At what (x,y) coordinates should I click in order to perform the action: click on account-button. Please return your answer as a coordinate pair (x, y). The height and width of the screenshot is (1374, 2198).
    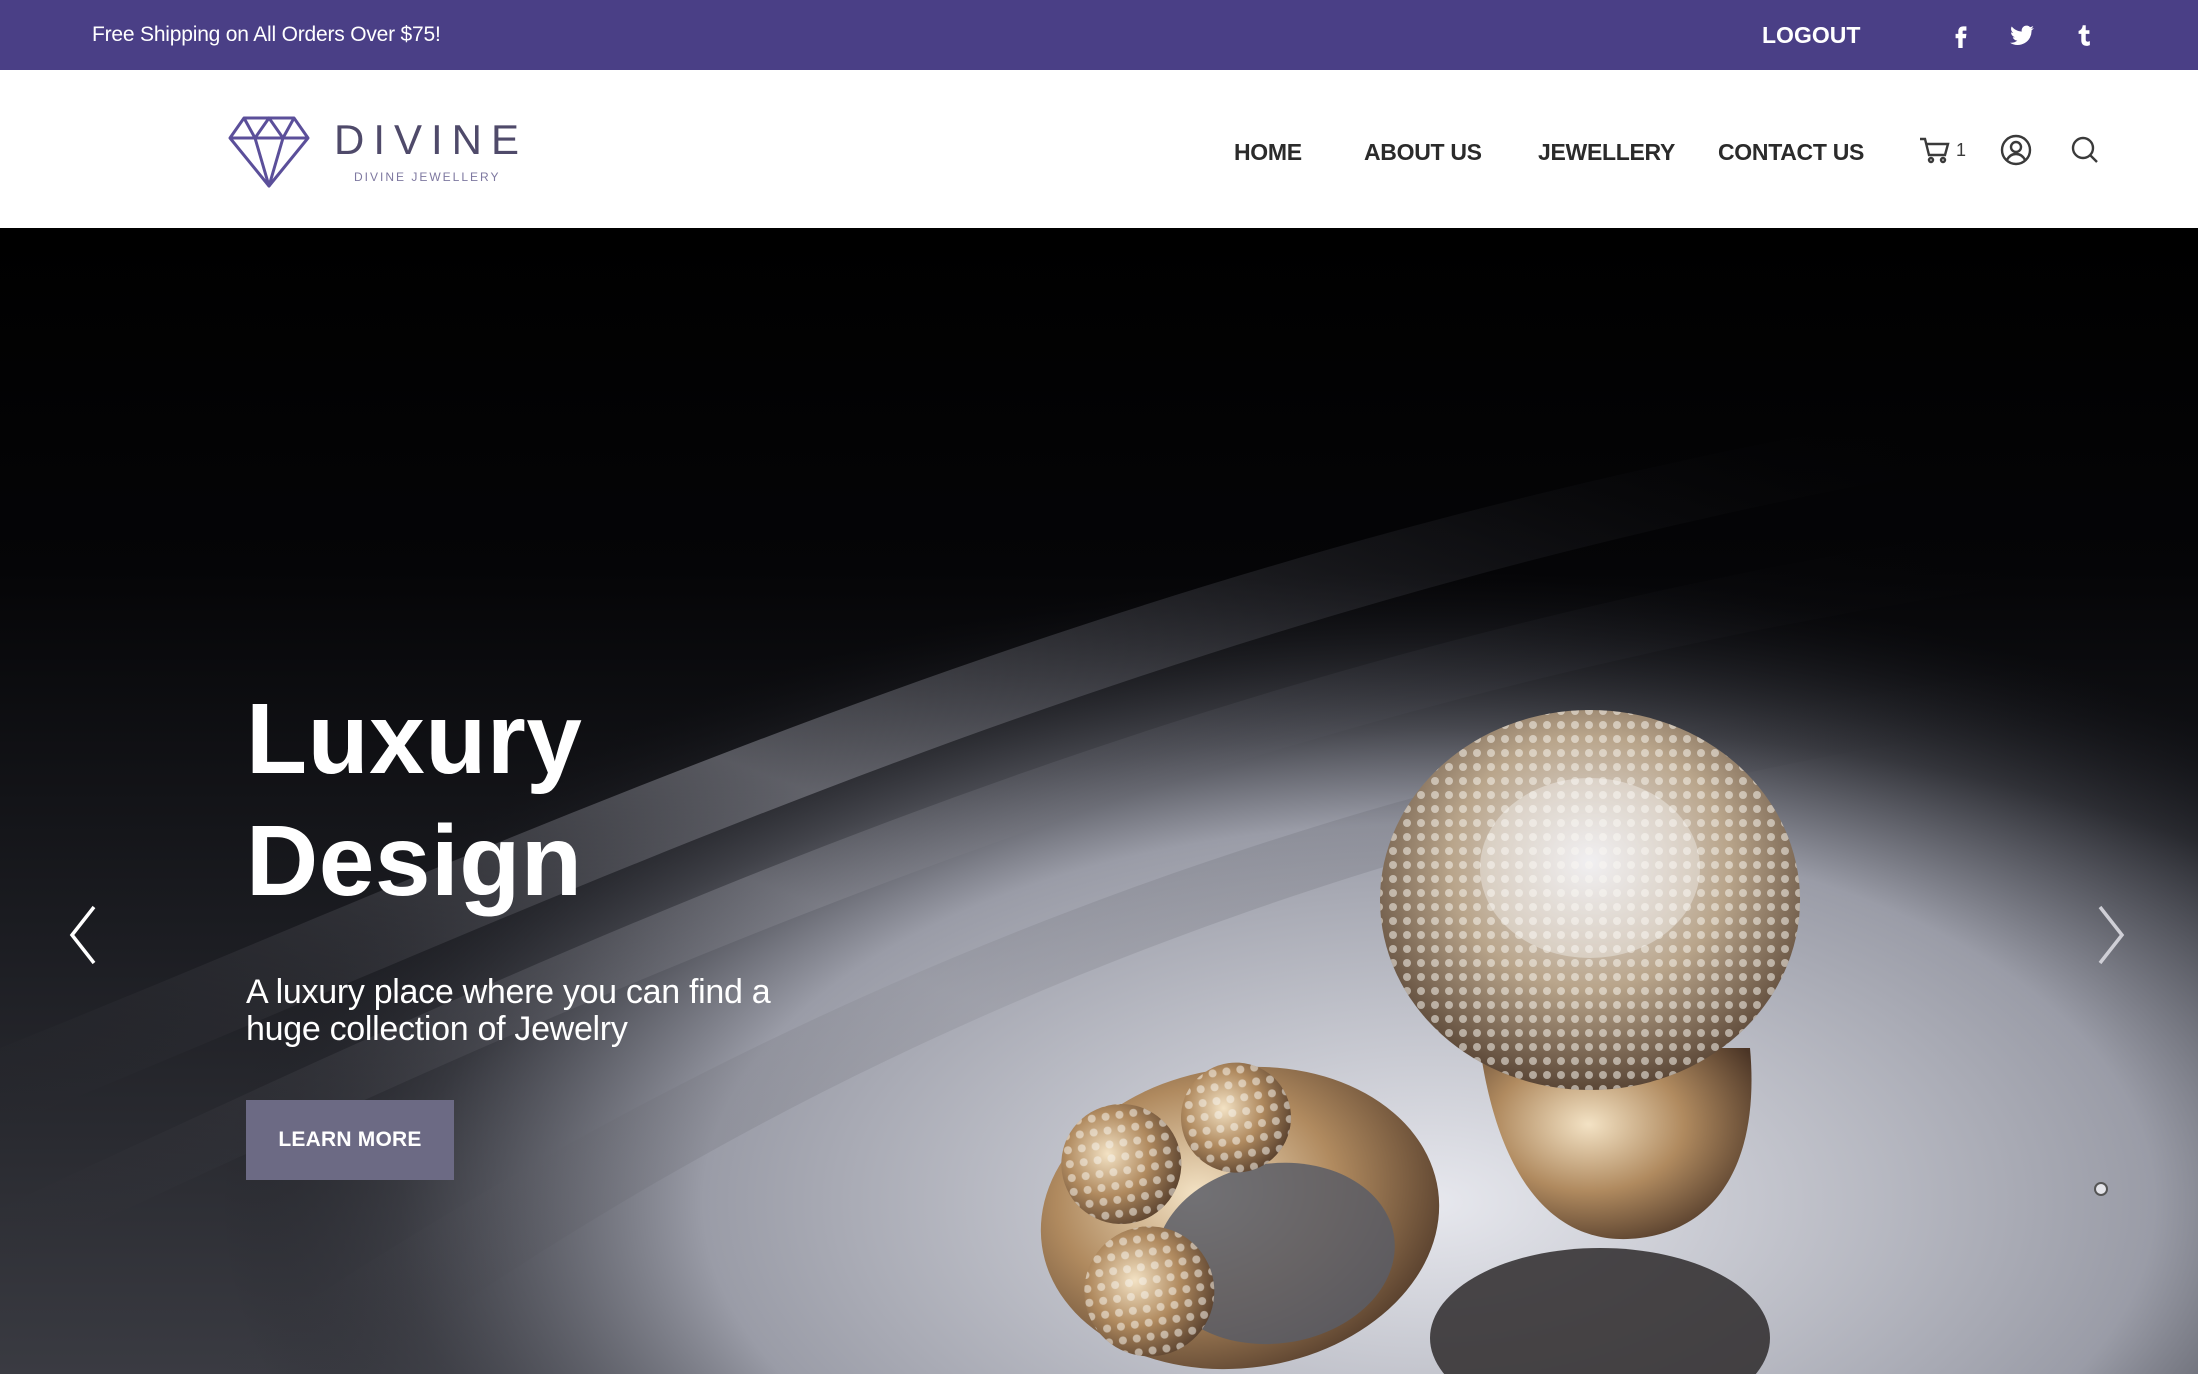
    Looking at the image, I should click on (2016, 150).